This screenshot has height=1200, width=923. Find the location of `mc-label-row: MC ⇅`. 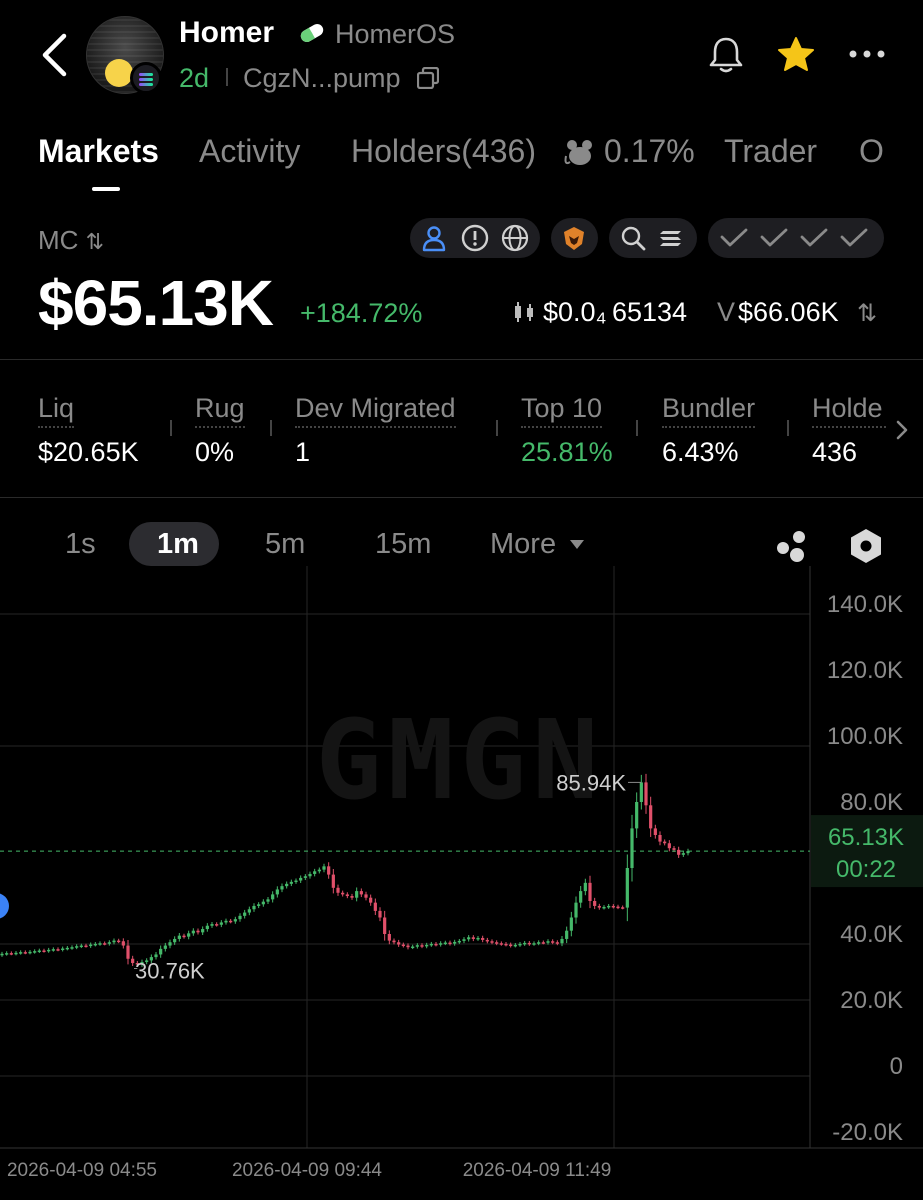

mc-label-row: MC ⇅ is located at coordinates (71, 240).